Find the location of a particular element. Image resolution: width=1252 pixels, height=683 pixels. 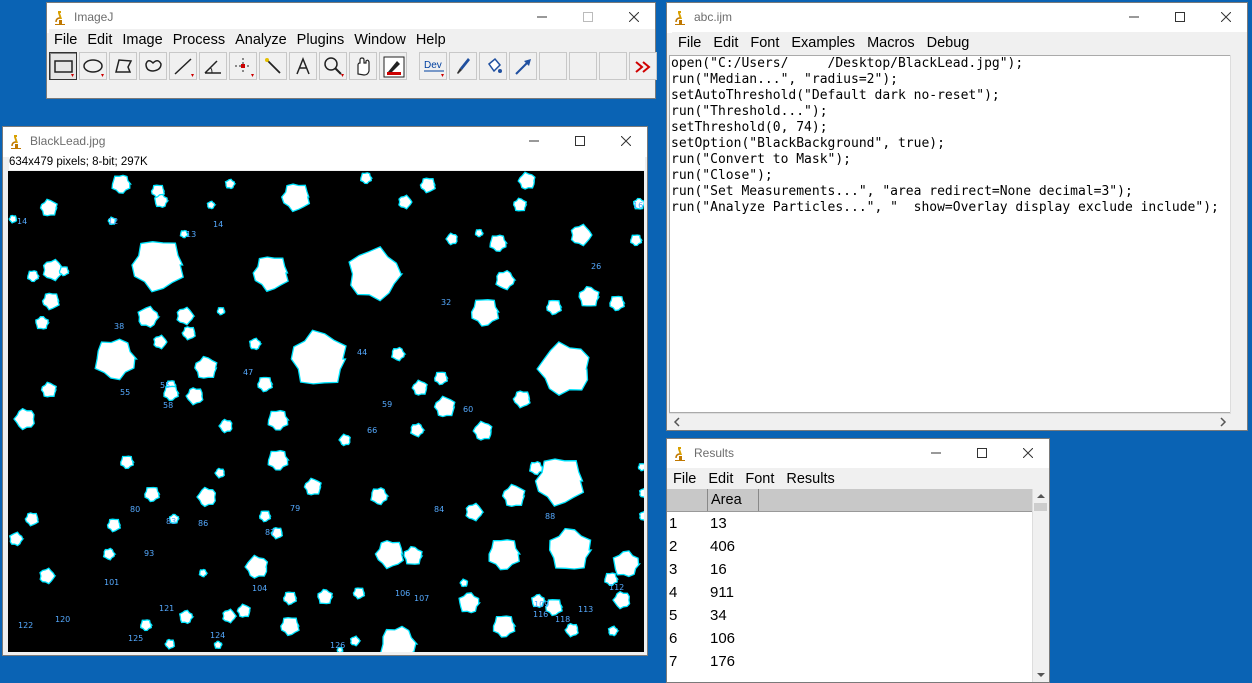

results-table: Area 1 13 2 406 3 16 4 911 5 34 6 106 7 176 is located at coordinates (850, 585).